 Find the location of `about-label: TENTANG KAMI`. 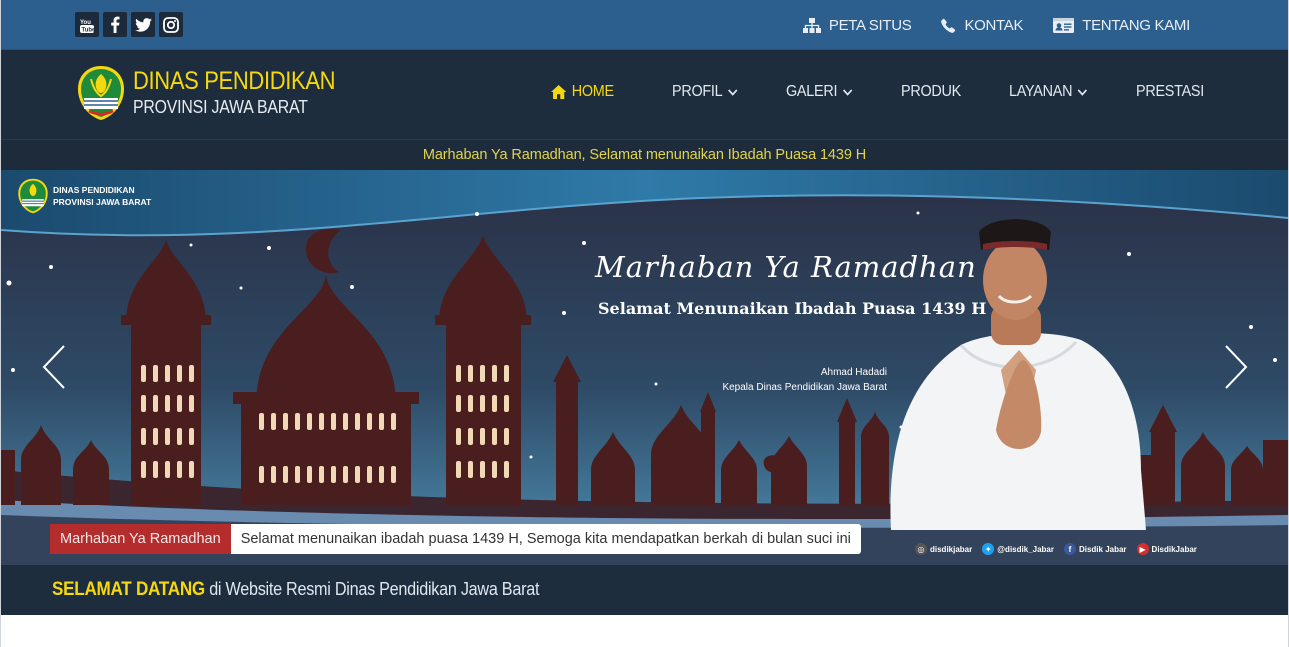

about-label: TENTANG KAMI is located at coordinates (1136, 25).